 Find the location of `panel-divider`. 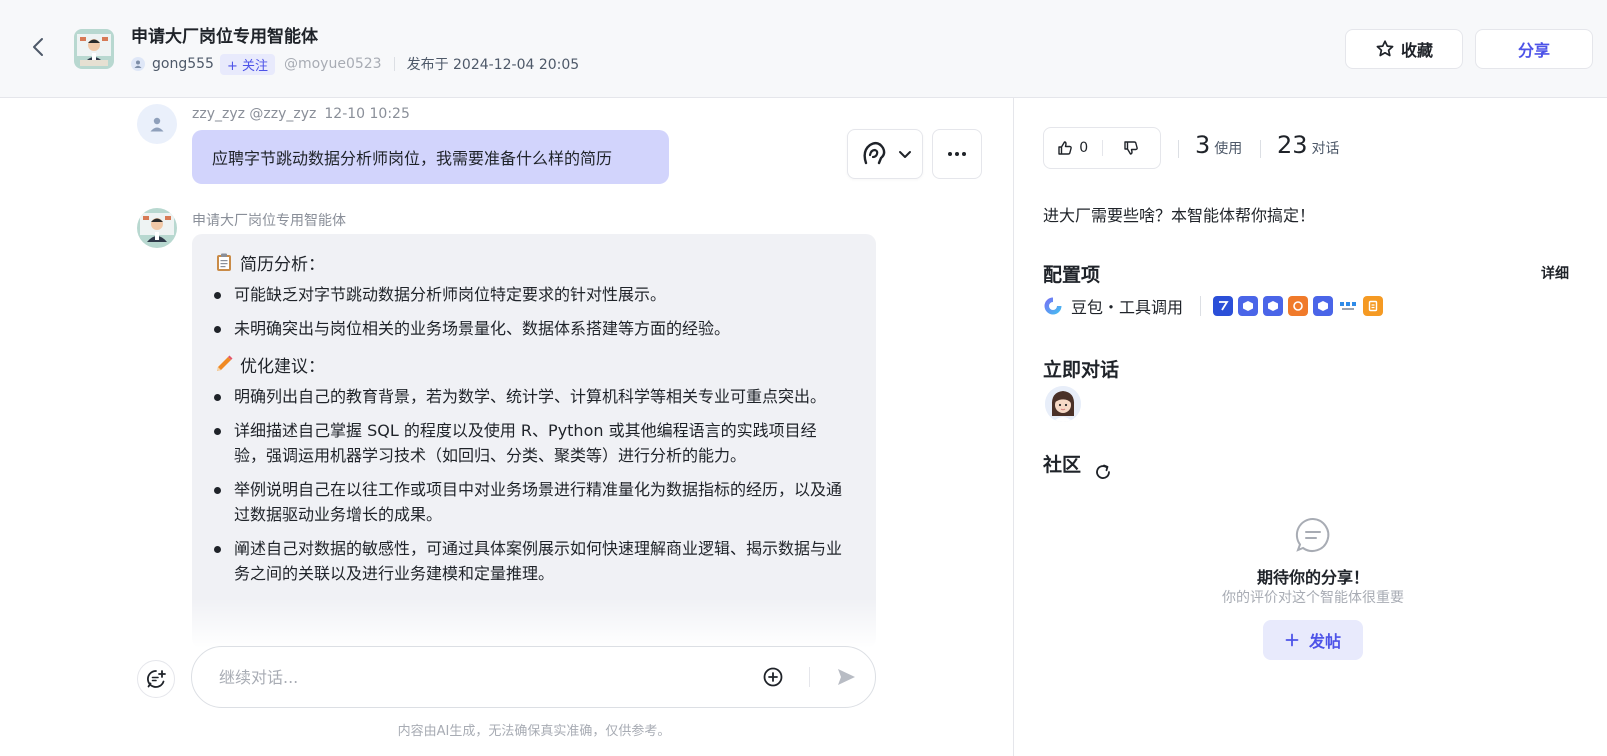

panel-divider is located at coordinates (1013, 427).